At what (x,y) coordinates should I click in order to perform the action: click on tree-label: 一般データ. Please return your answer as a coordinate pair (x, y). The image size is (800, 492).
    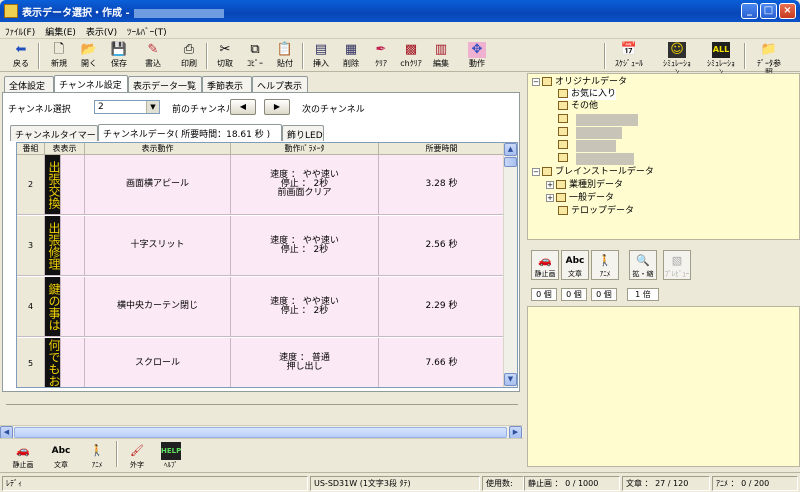
    Looking at the image, I should click on (592, 198).